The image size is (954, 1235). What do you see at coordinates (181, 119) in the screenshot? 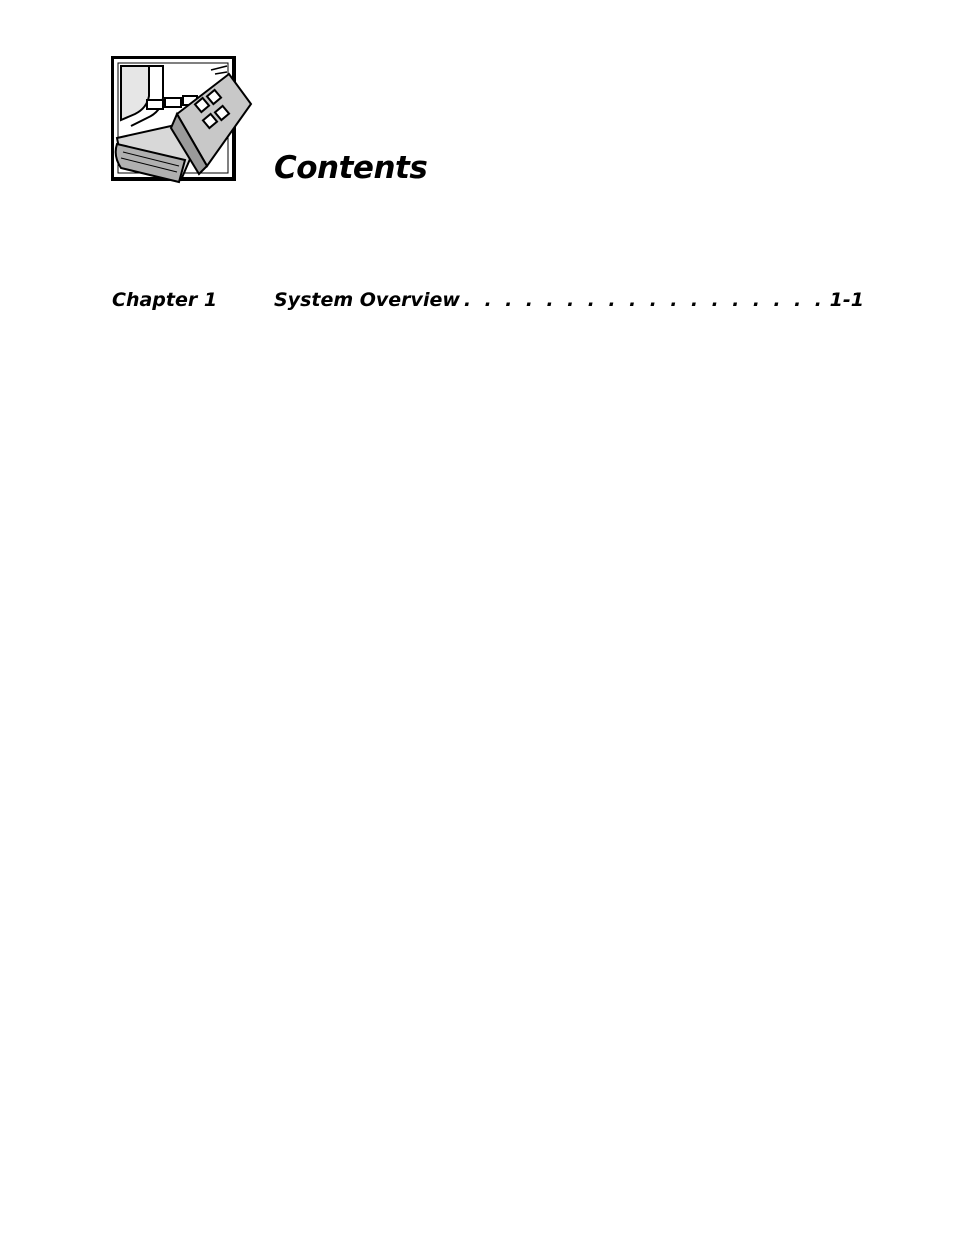
I see `chapter-logo-icon` at bounding box center [181, 119].